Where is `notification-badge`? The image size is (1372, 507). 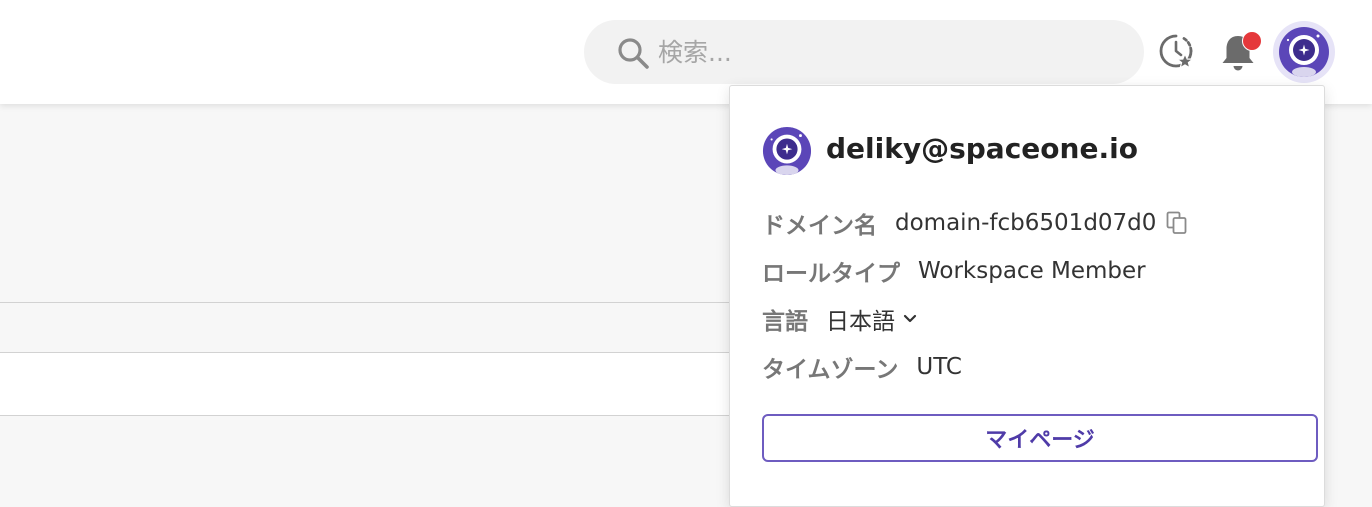 notification-badge is located at coordinates (1252, 41).